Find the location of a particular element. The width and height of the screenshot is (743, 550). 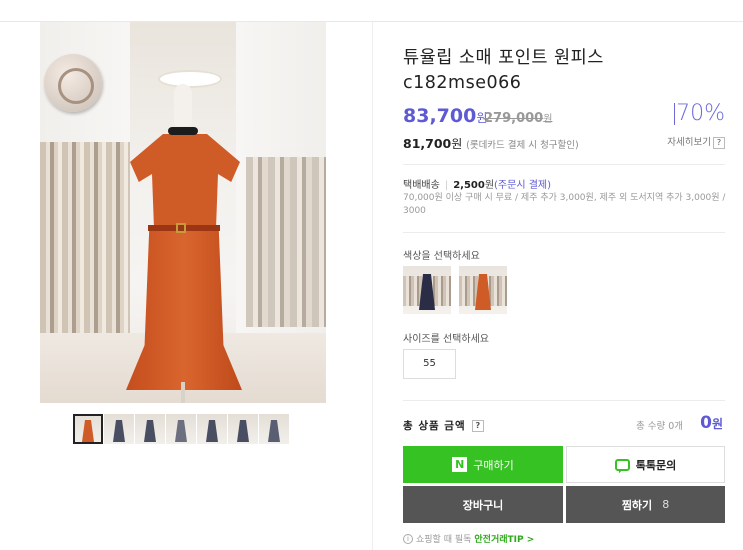

color-options is located at coordinates (455, 290).